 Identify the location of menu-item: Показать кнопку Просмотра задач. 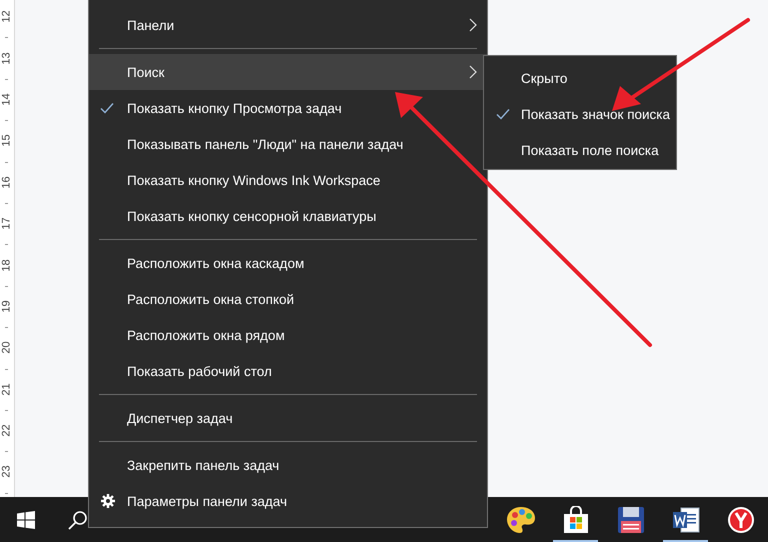
(288, 108).